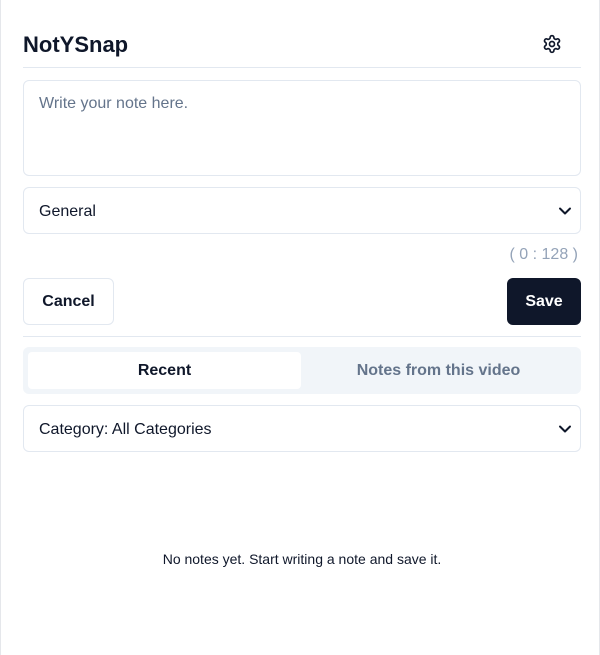 Image resolution: width=600 pixels, height=655 pixels. Describe the element at coordinates (302, 336) in the screenshot. I see `divider` at that location.